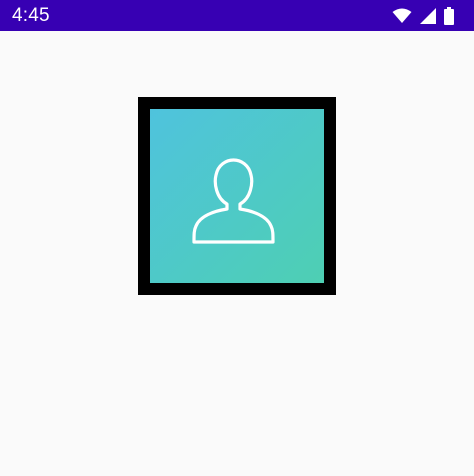 The image size is (474, 476). I want to click on wifi-icon, so click(402, 16).